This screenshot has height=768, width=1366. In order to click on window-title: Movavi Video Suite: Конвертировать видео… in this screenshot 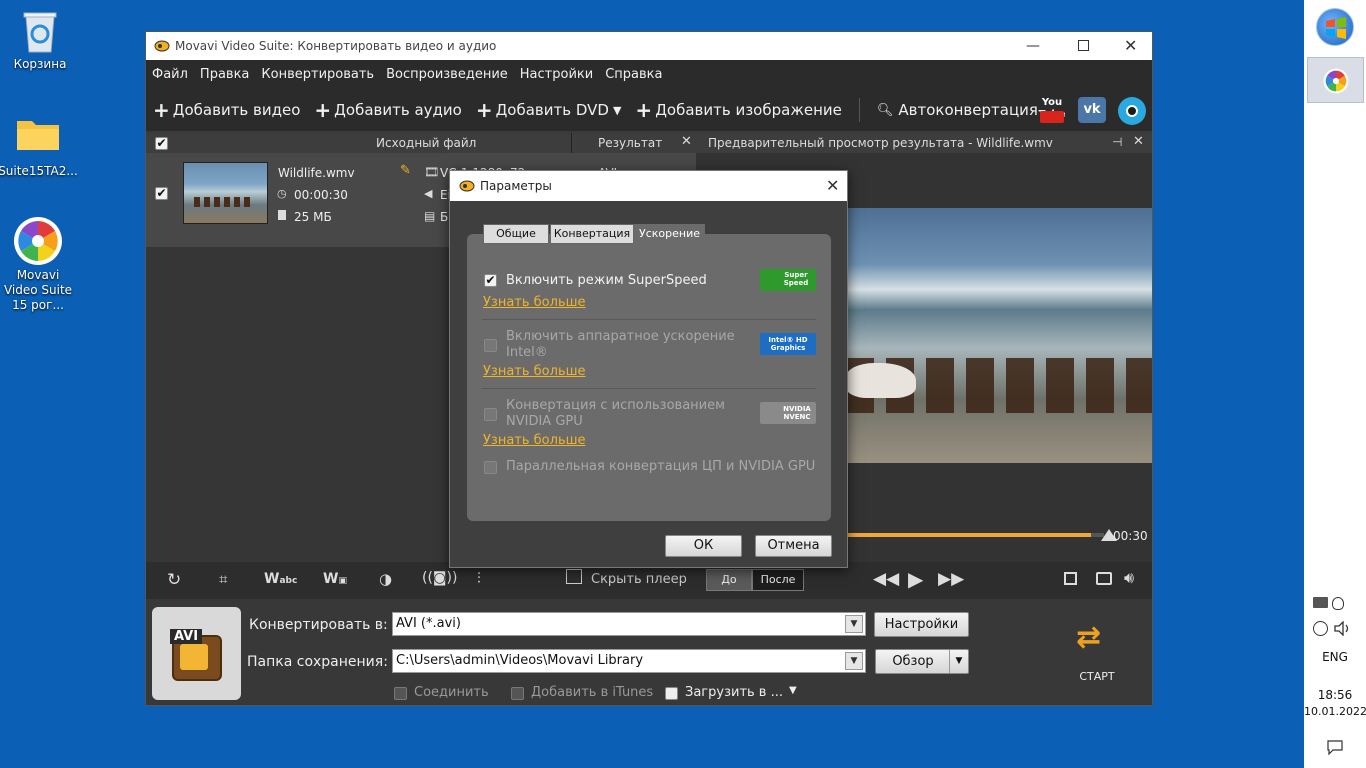, I will do `click(336, 46)`.